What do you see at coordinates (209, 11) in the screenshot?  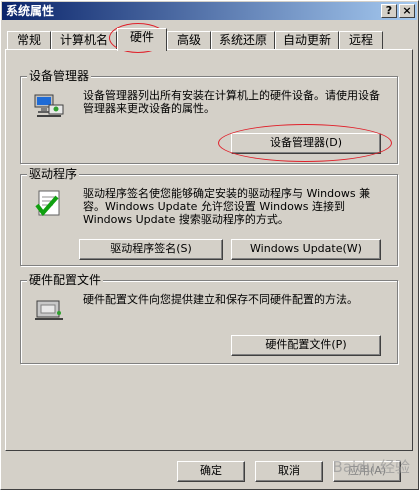 I see `title-bar: 系统属性 ? ×` at bounding box center [209, 11].